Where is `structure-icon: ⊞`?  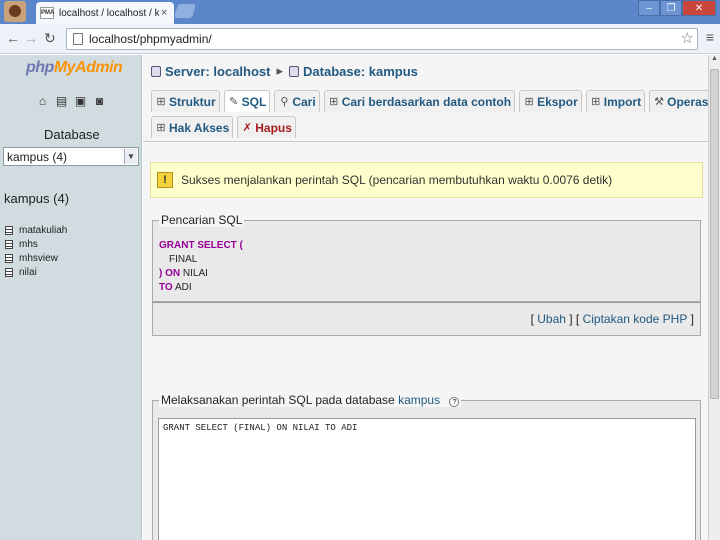
structure-icon: ⊞ is located at coordinates (161, 101).